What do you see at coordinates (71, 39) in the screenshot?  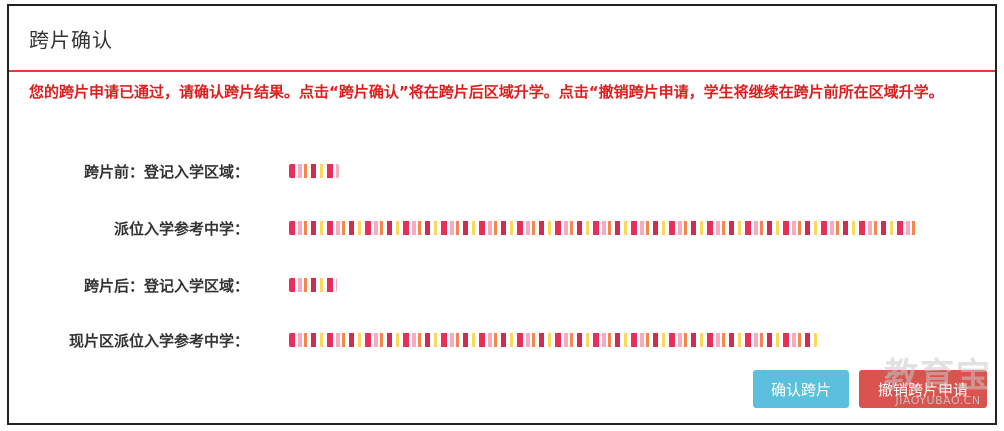 I see `dialog-title: 跨片确认` at bounding box center [71, 39].